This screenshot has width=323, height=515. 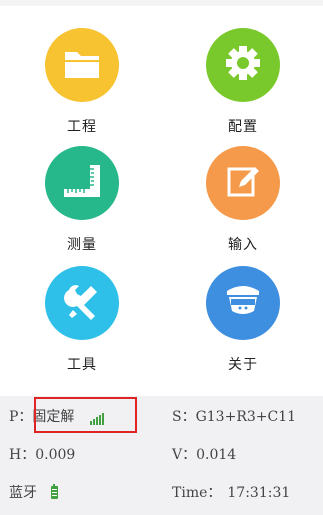 I want to click on measure-tile: 测量, so click(x=82, y=202).